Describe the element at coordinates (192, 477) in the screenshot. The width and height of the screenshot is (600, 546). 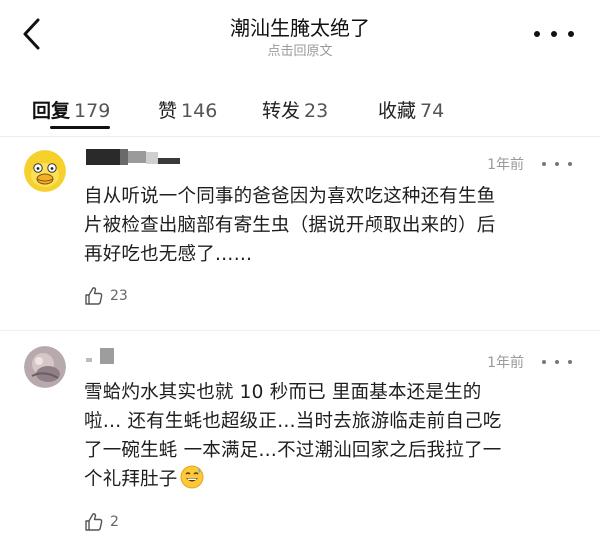
I see `sweat-smile-emoji-icon` at that location.